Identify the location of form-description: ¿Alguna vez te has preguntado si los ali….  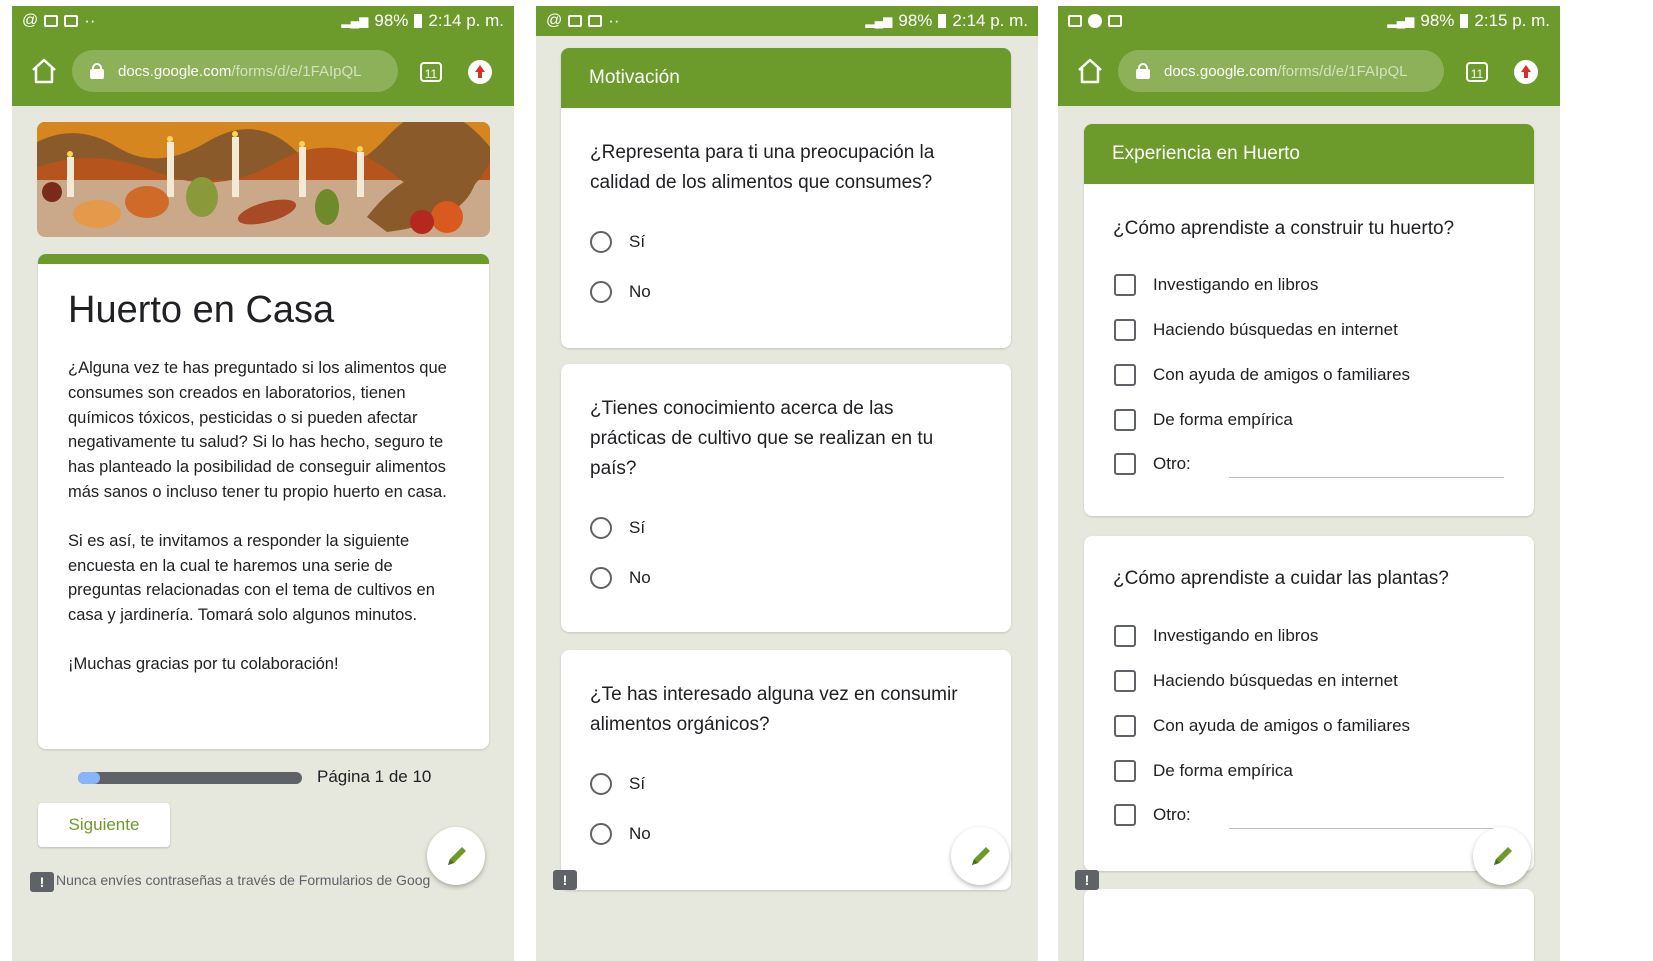
(265, 516).